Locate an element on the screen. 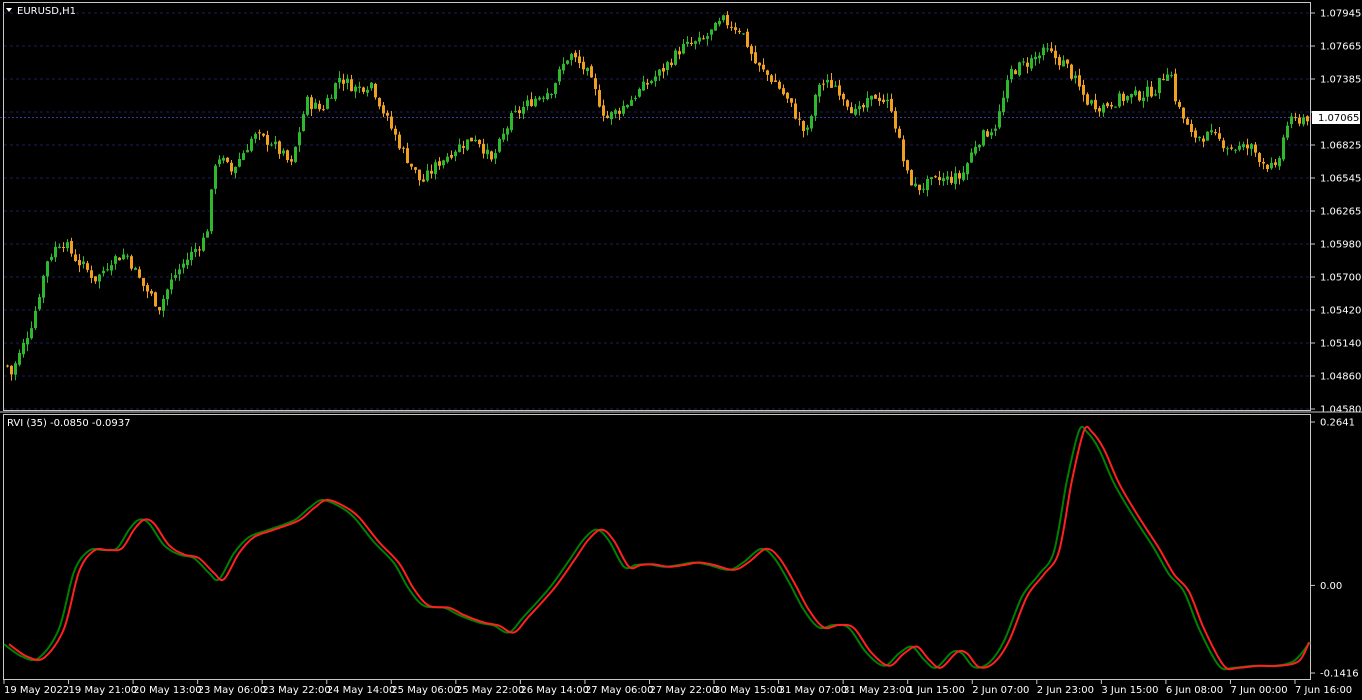 This screenshot has width=1362, height=700. rvi-tick-label: 0.2641 is located at coordinates (1337, 423).